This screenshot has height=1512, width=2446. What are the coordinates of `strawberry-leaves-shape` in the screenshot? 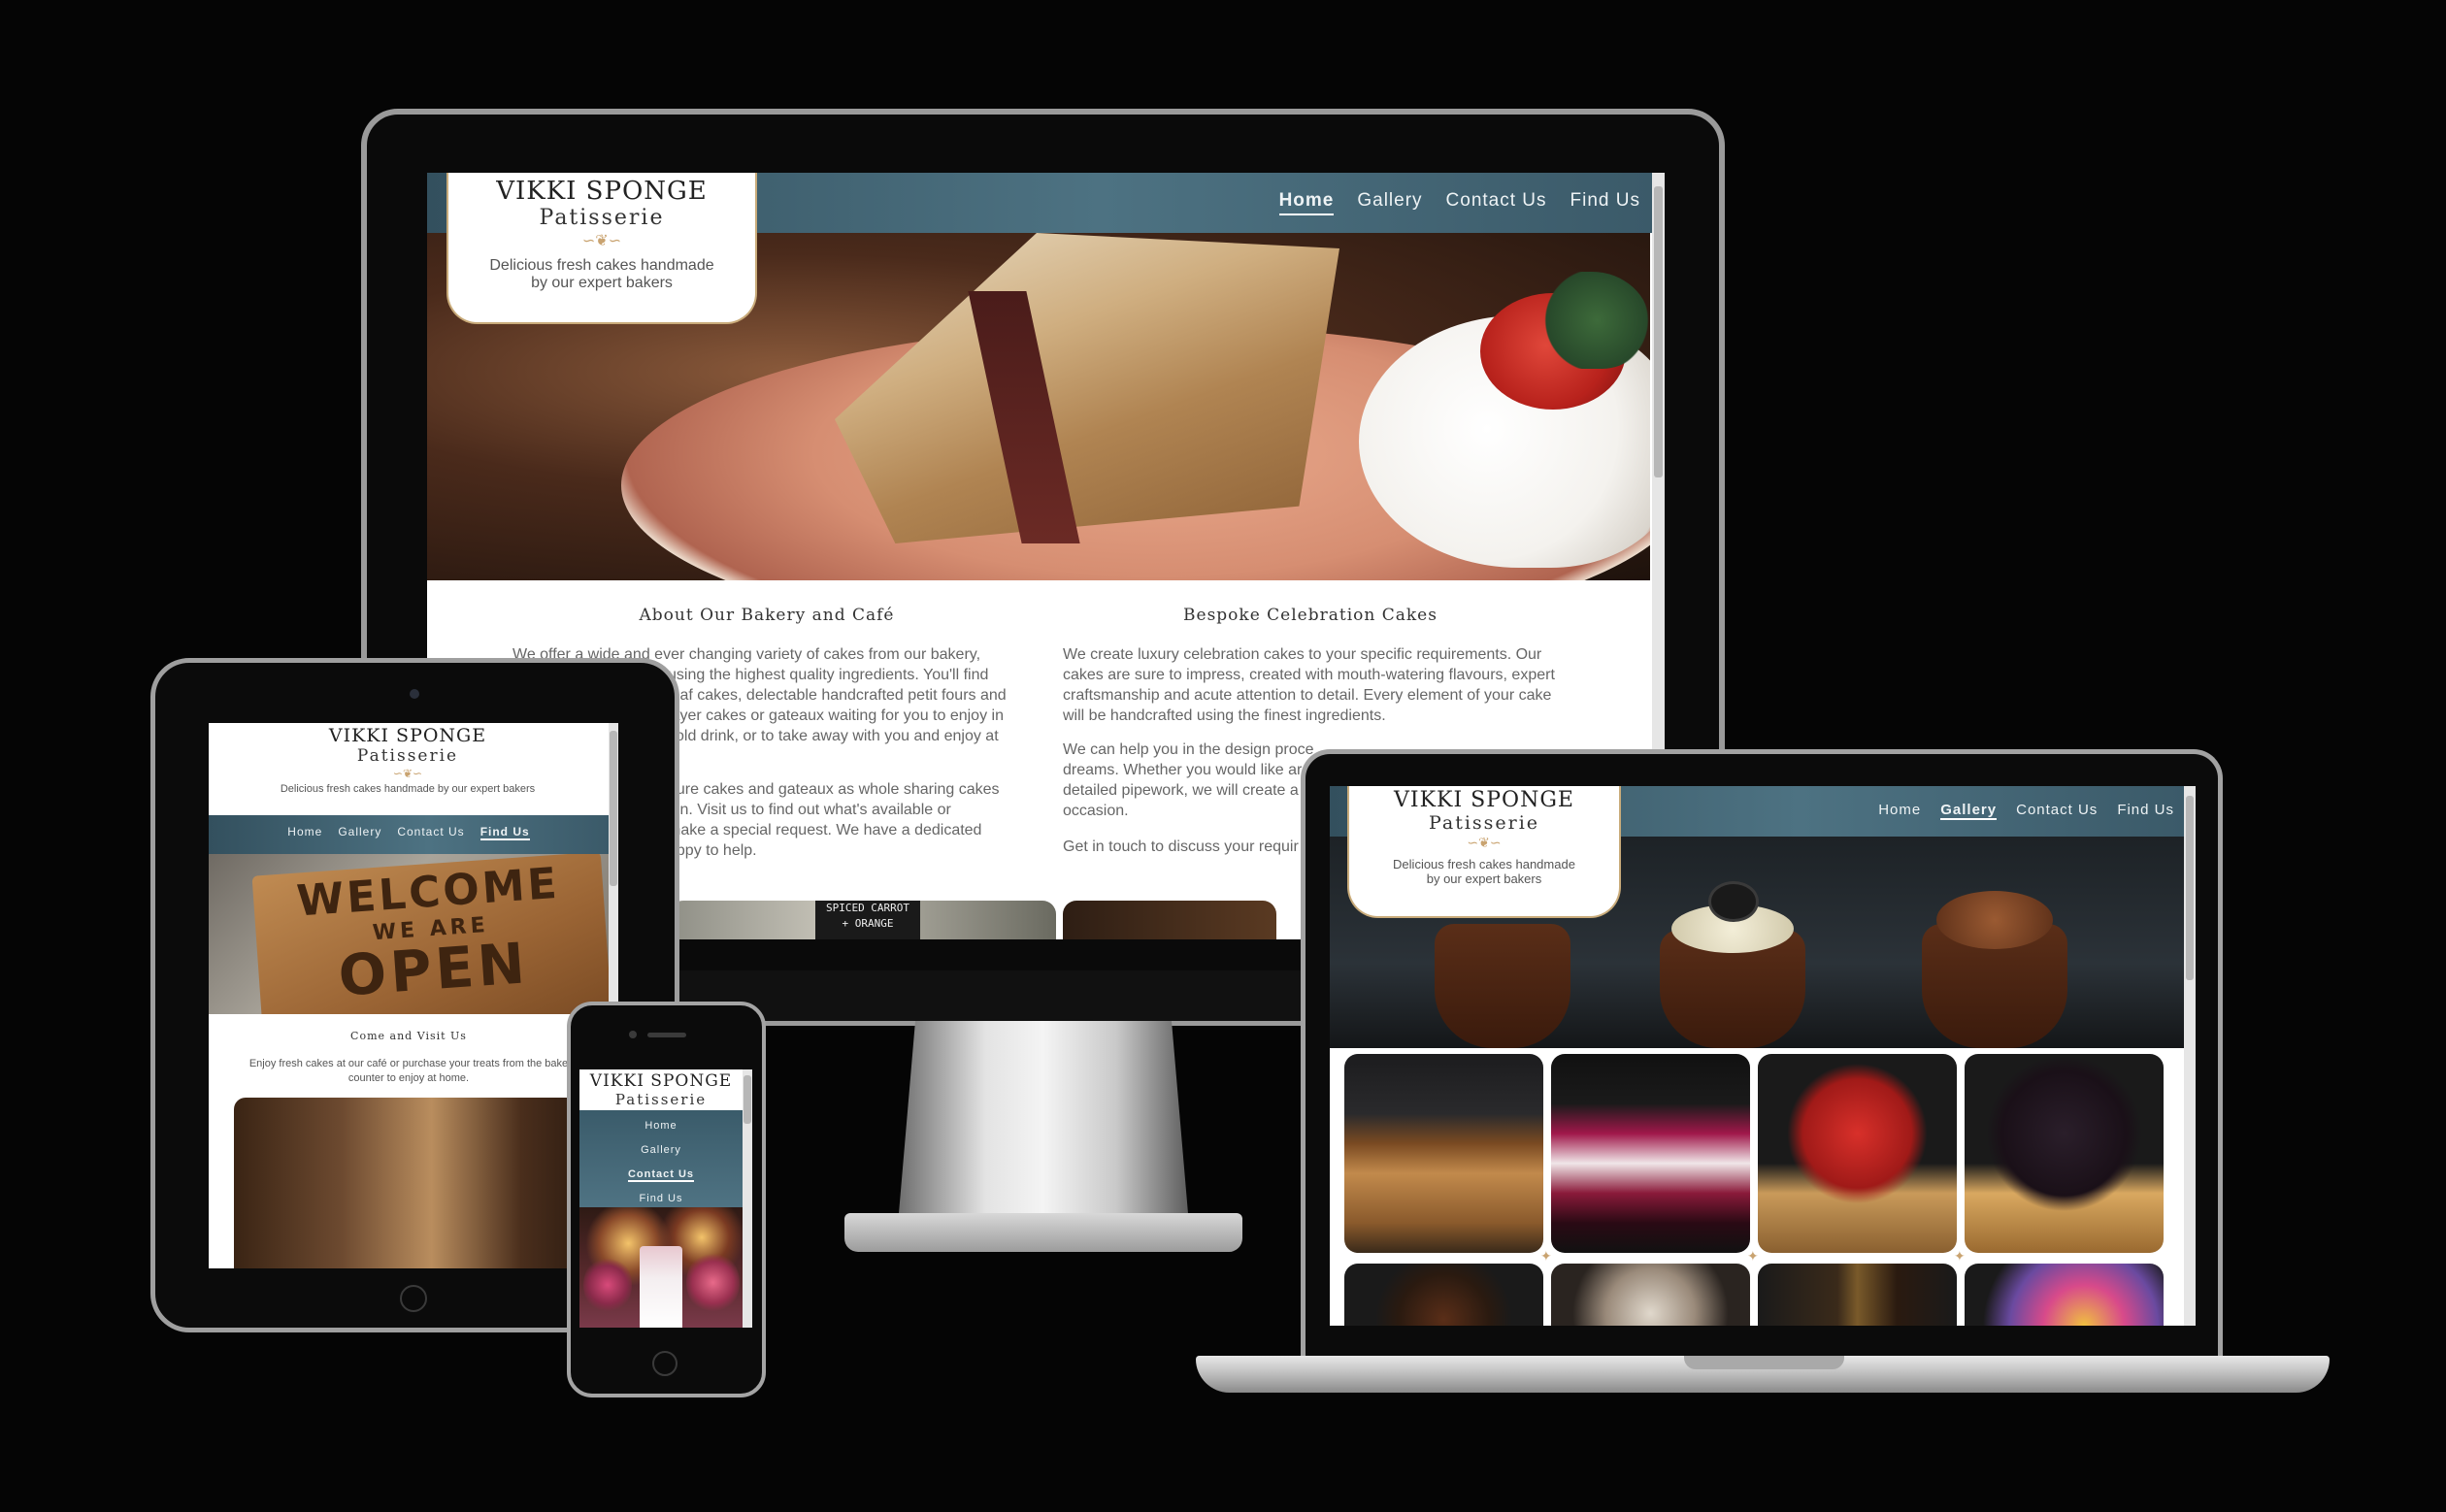 It's located at (1596, 320).